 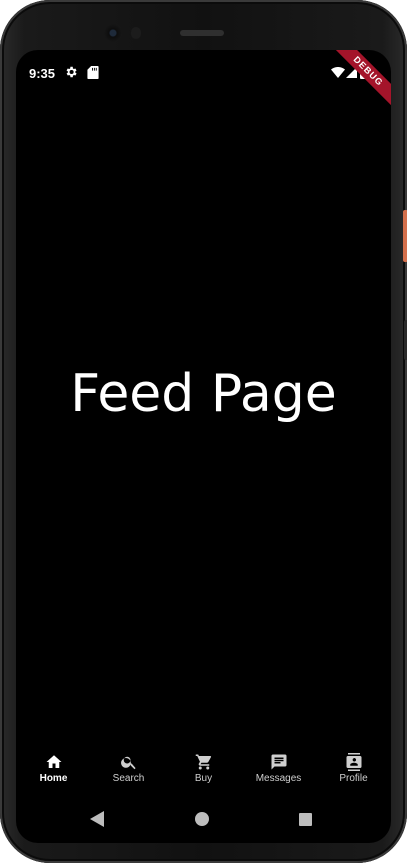 I want to click on system-navigation-bar, so click(x=203, y=818).